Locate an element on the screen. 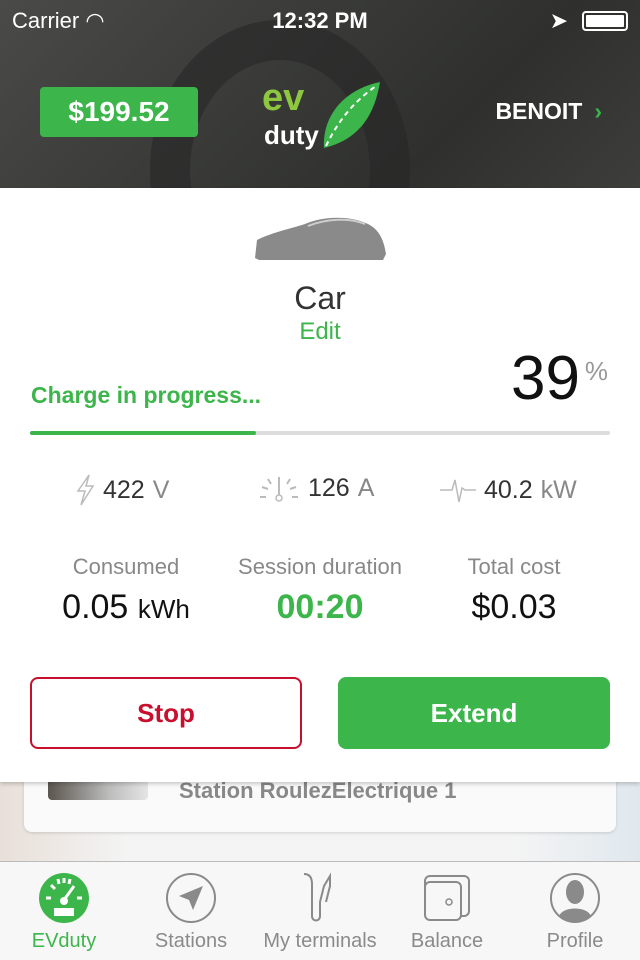 The width and height of the screenshot is (640, 960). tab-my-terminals: My terminals is located at coordinates (320, 912).